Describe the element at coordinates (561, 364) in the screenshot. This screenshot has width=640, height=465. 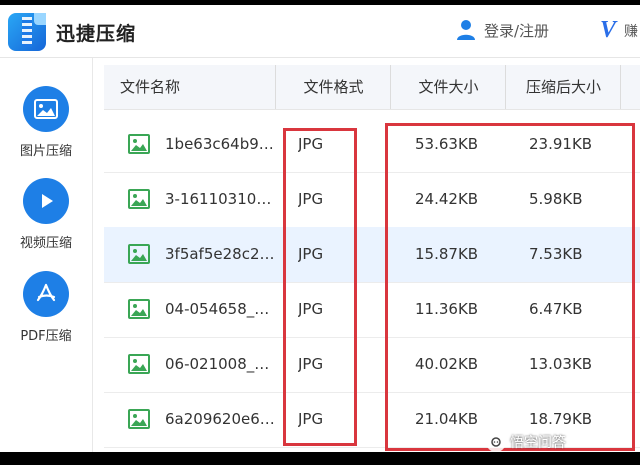
I see `compressed-size: 13.03KB` at that location.